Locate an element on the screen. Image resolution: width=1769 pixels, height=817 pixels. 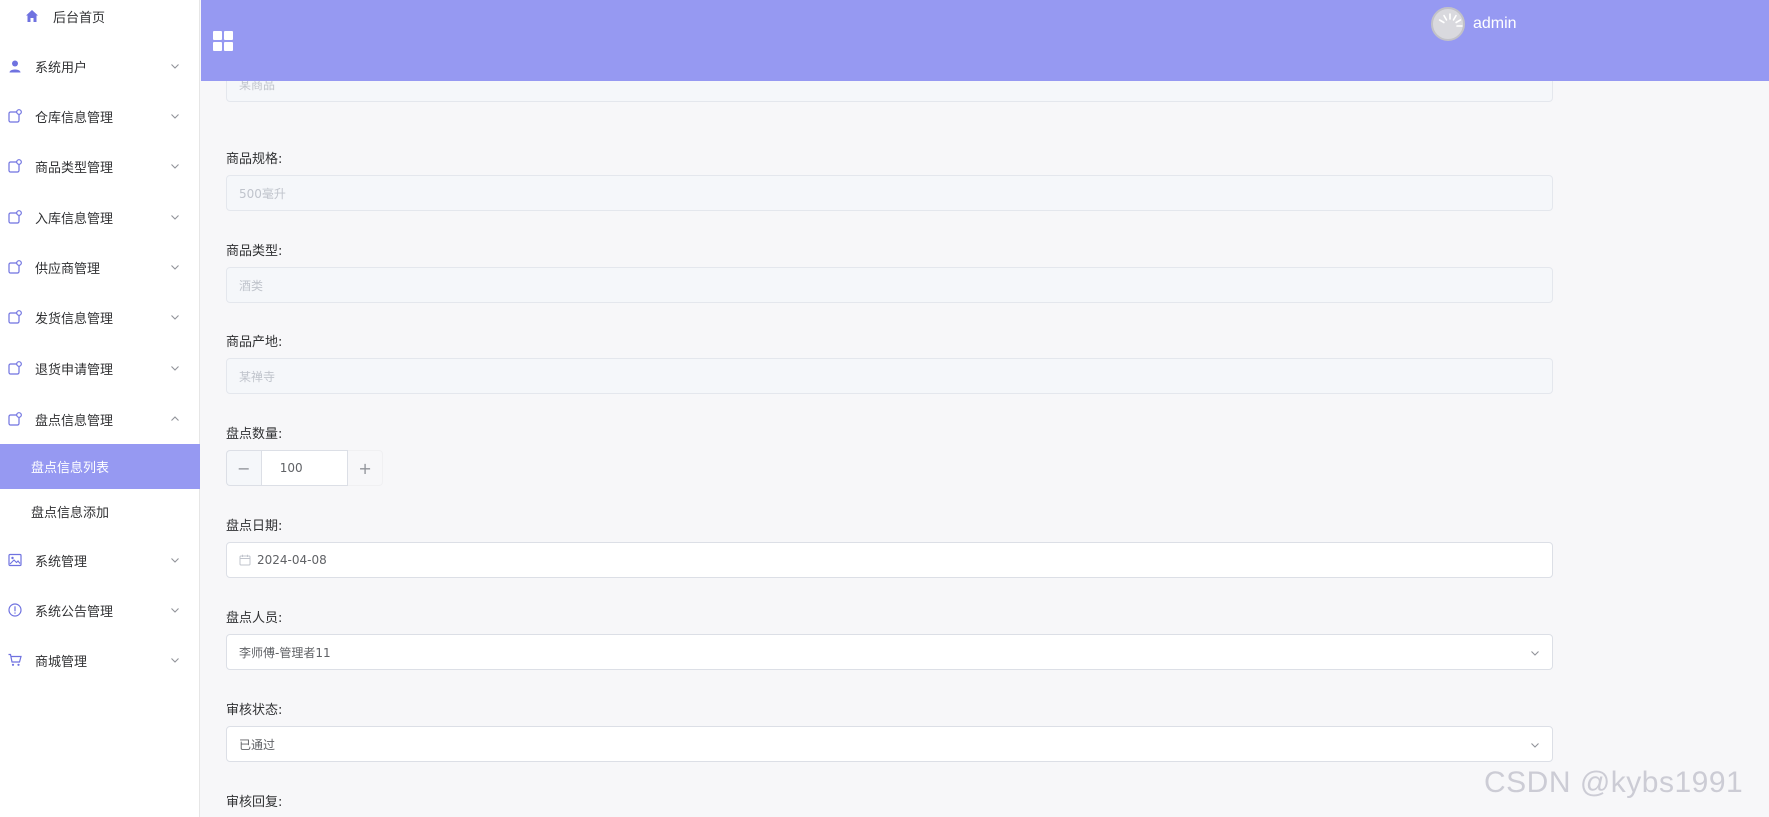
field-label: 盘点人员: is located at coordinates (254, 618).